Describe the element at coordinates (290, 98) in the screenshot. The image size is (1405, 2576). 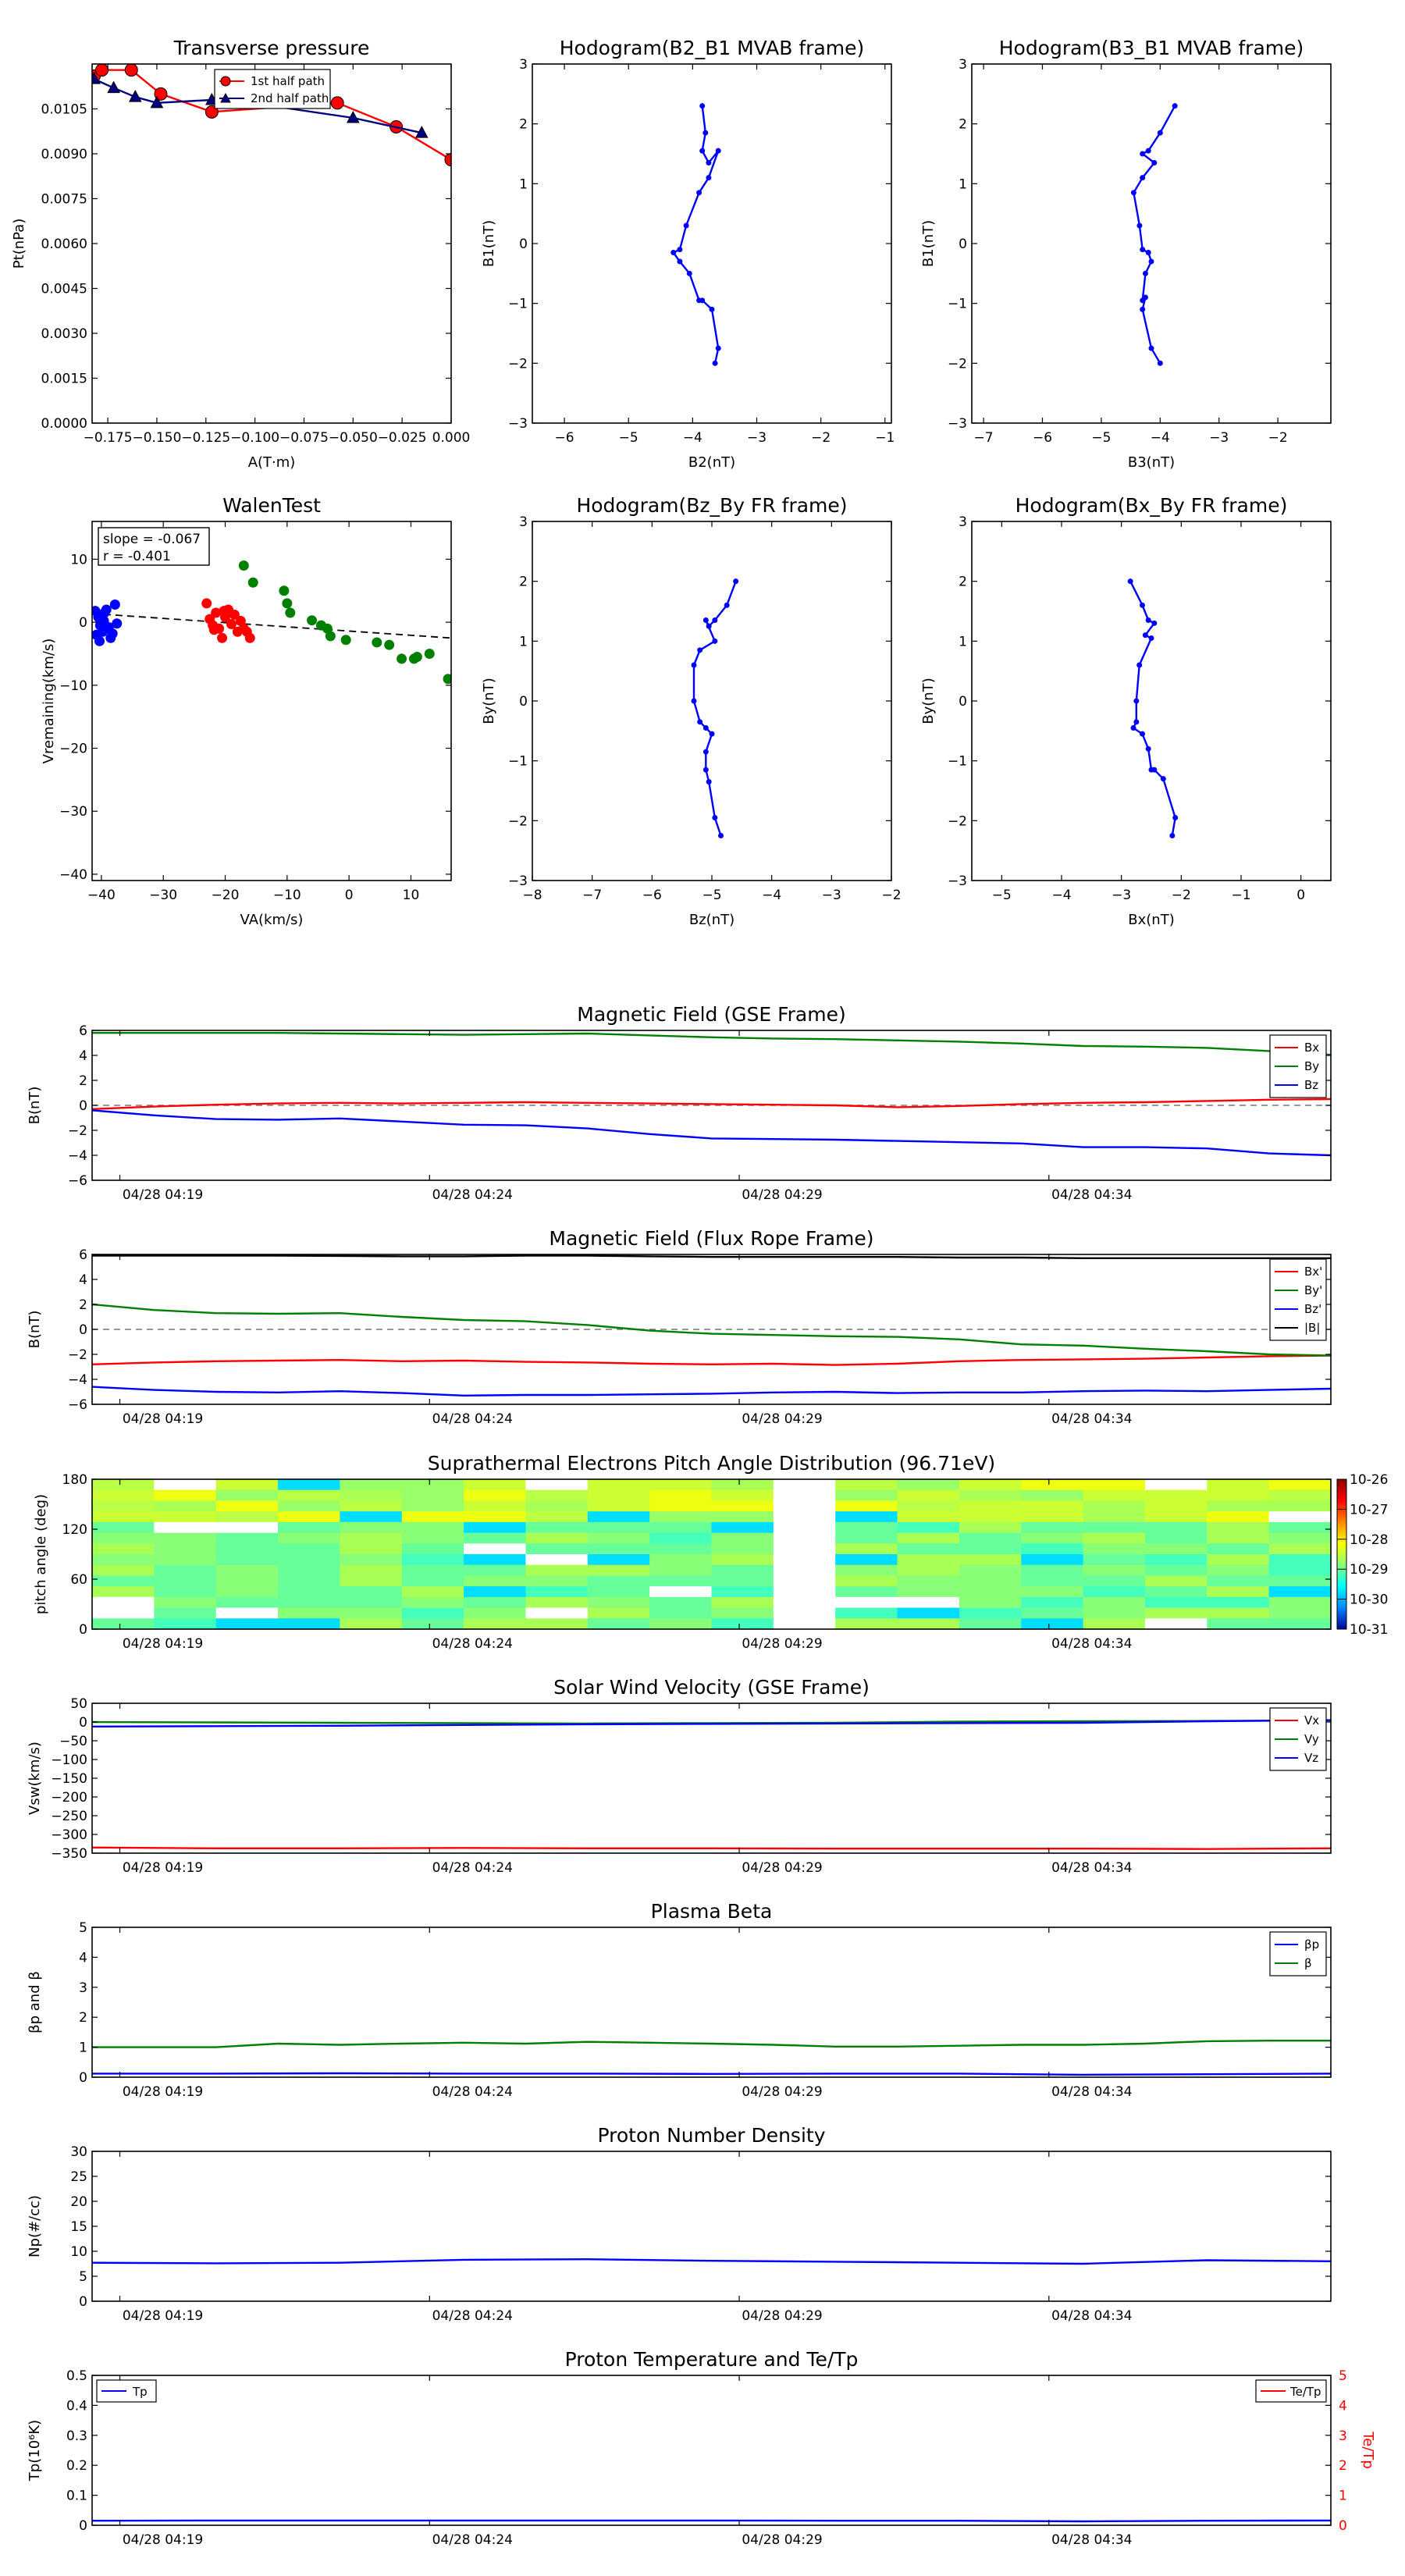
I see `legend-label: 2nd half path` at that location.